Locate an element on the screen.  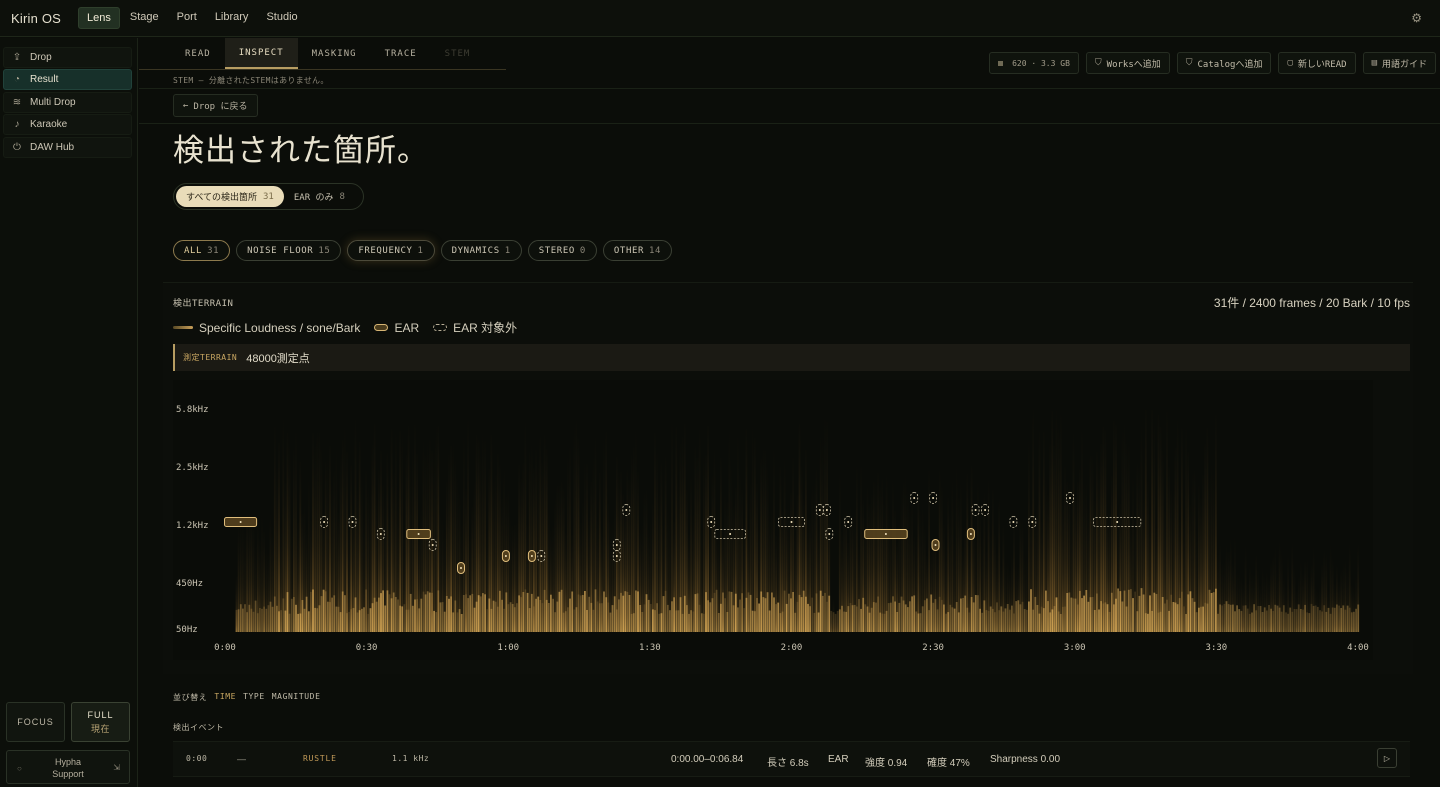
filter-all: ALL 31 is located at coordinates (202, 250).